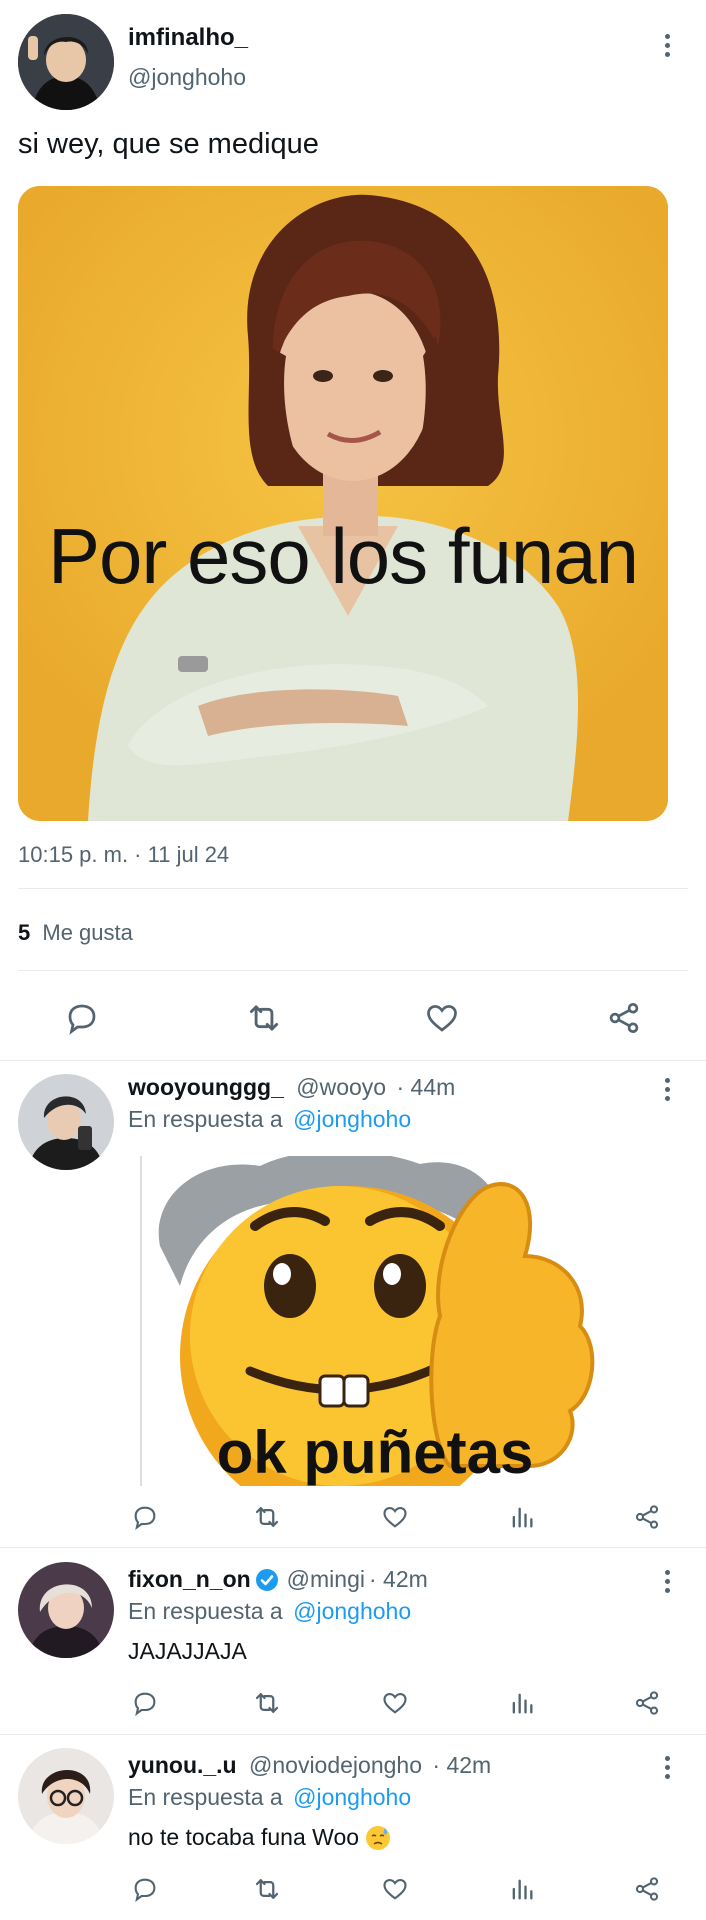 The height and width of the screenshot is (1920, 706). What do you see at coordinates (187, 1651) in the screenshot?
I see `reply-text: JAJAJJAJA` at bounding box center [187, 1651].